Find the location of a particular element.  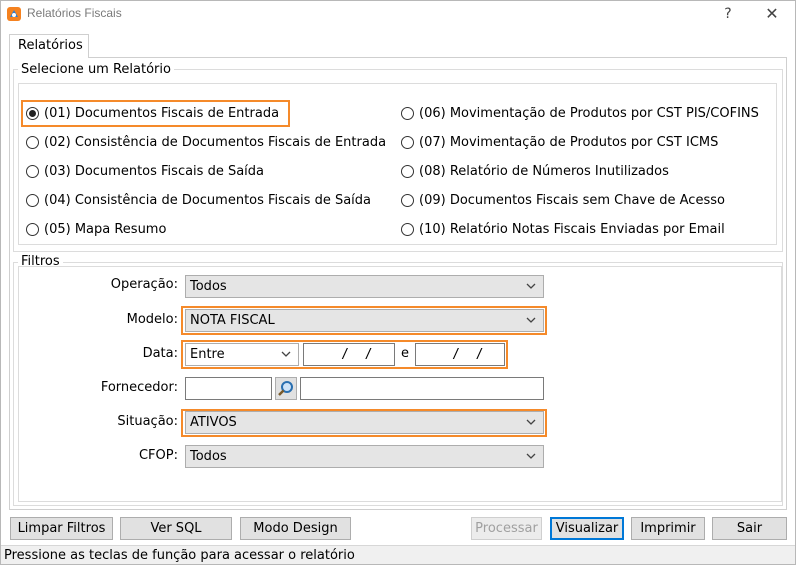

cfop-label: CFOP: is located at coordinates (158, 455).